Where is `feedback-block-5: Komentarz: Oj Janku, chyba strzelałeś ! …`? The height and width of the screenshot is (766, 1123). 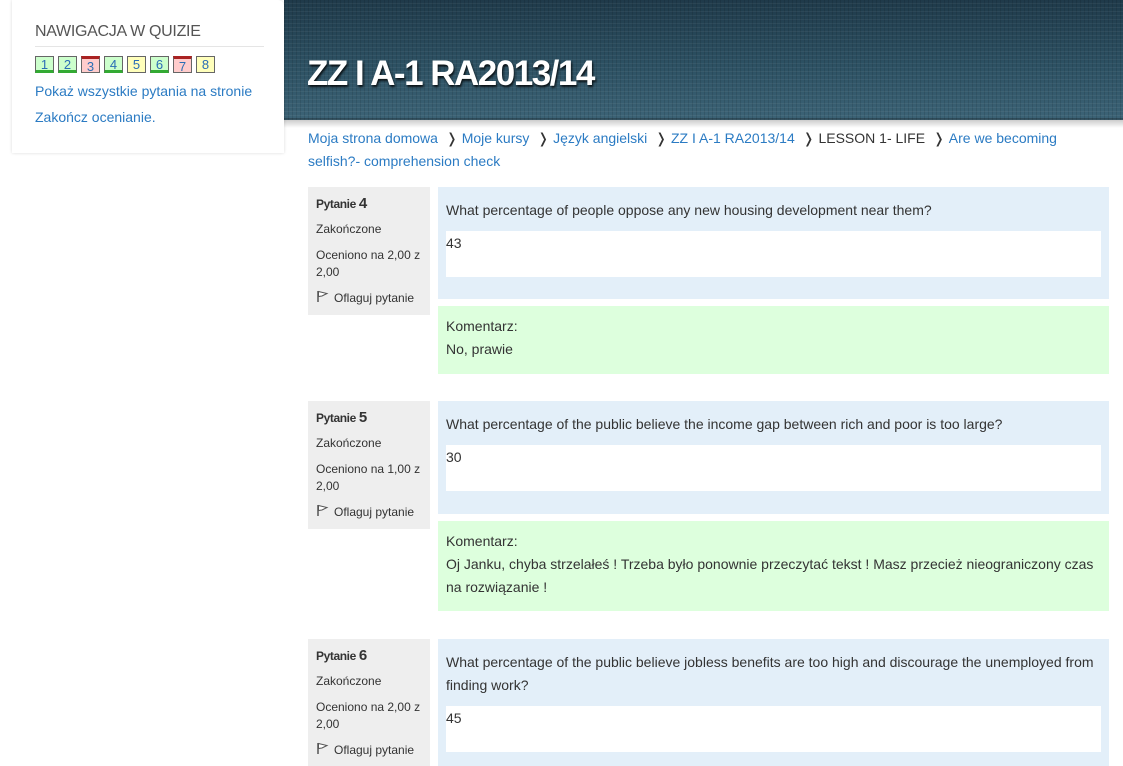 feedback-block-5: Komentarz: Oj Janku, chyba strzelałeś ! … is located at coordinates (773, 566).